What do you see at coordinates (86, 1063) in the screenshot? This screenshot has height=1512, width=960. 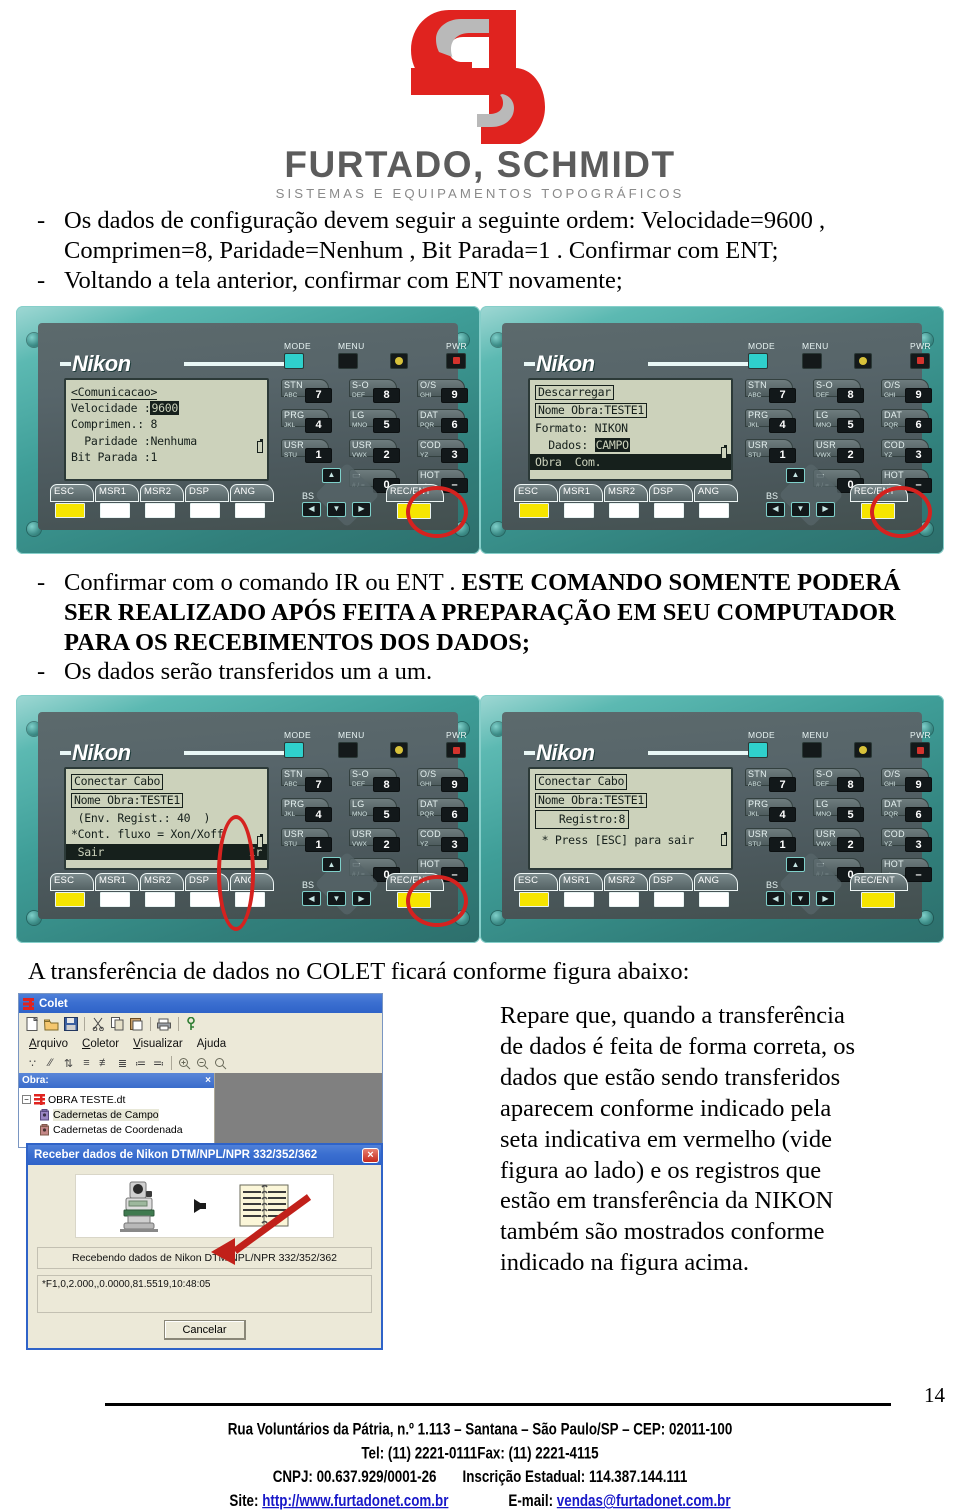 I see `align1-icon: ≡` at bounding box center [86, 1063].